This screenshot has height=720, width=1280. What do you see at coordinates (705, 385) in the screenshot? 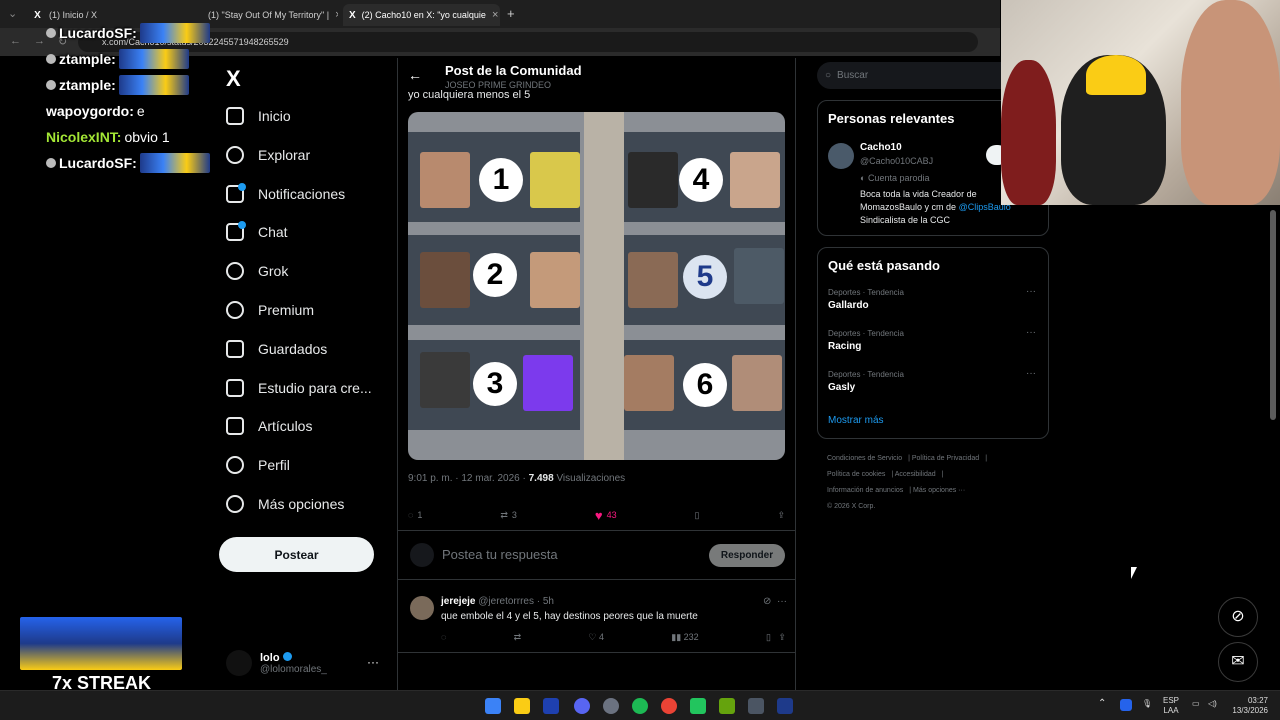
I see `seat-number: 6` at bounding box center [705, 385].